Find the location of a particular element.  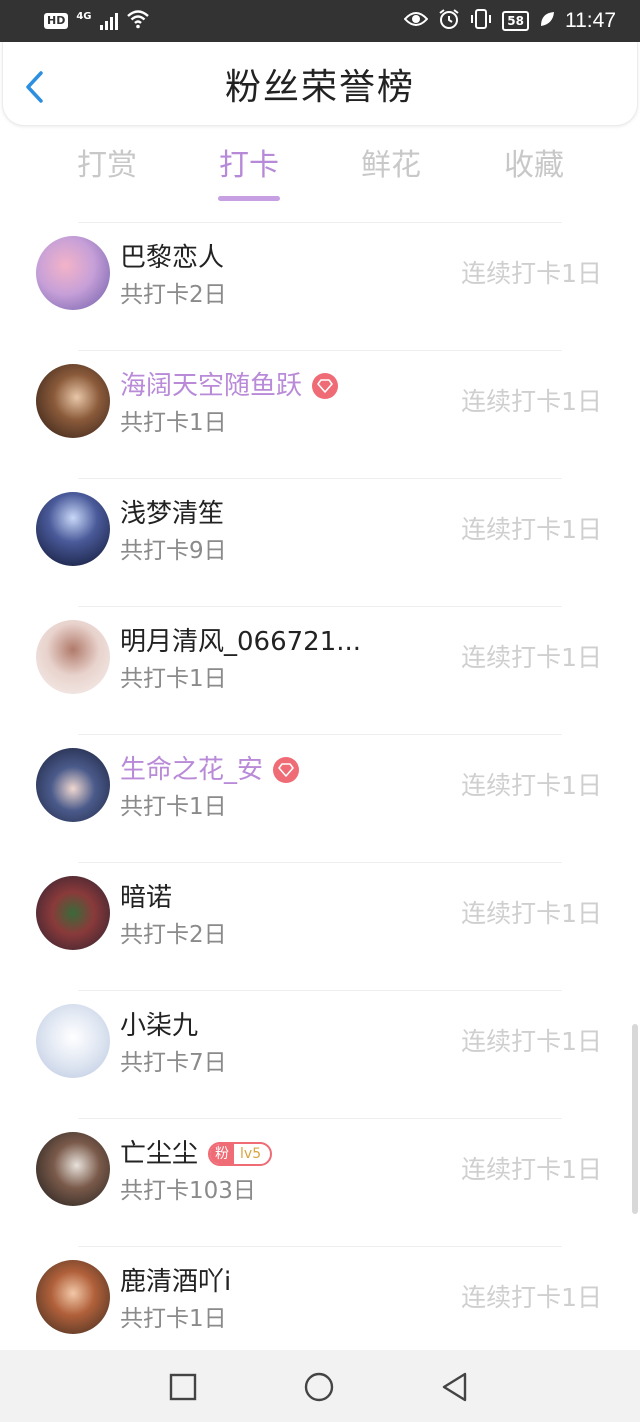

name-line: 生命之花_安 is located at coordinates (210, 770).